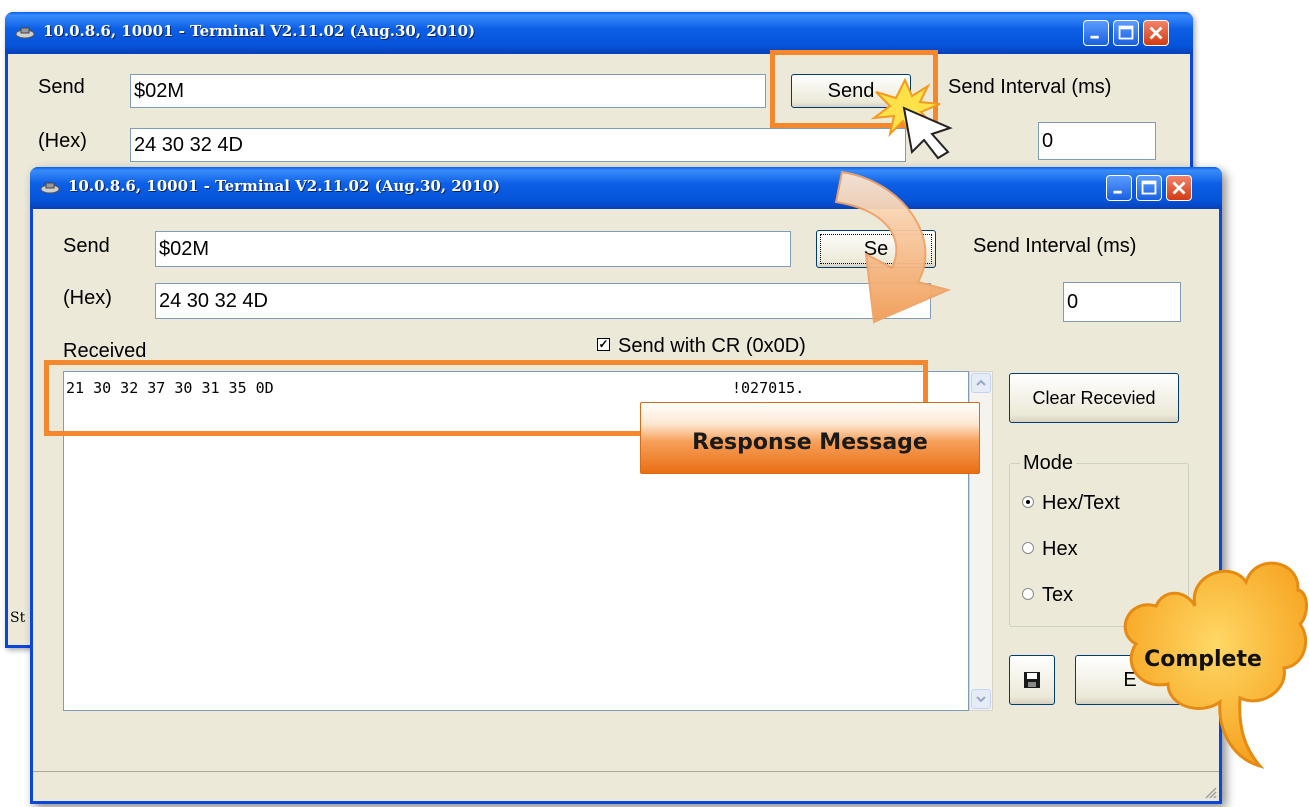 This screenshot has height=807, width=1309. I want to click on curved-arrow-icon, so click(893, 247).